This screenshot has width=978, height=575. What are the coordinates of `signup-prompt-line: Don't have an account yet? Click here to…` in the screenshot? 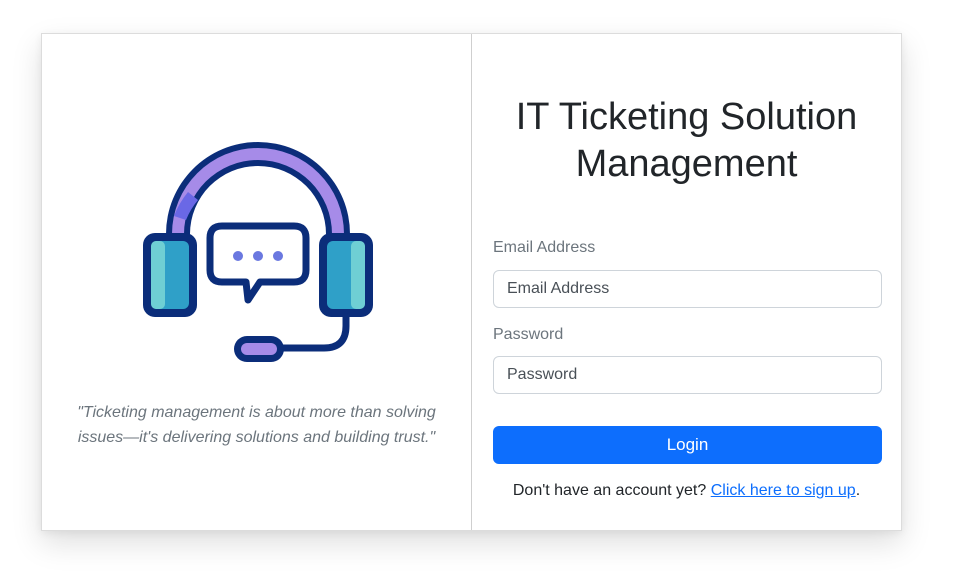 It's located at (686, 491).